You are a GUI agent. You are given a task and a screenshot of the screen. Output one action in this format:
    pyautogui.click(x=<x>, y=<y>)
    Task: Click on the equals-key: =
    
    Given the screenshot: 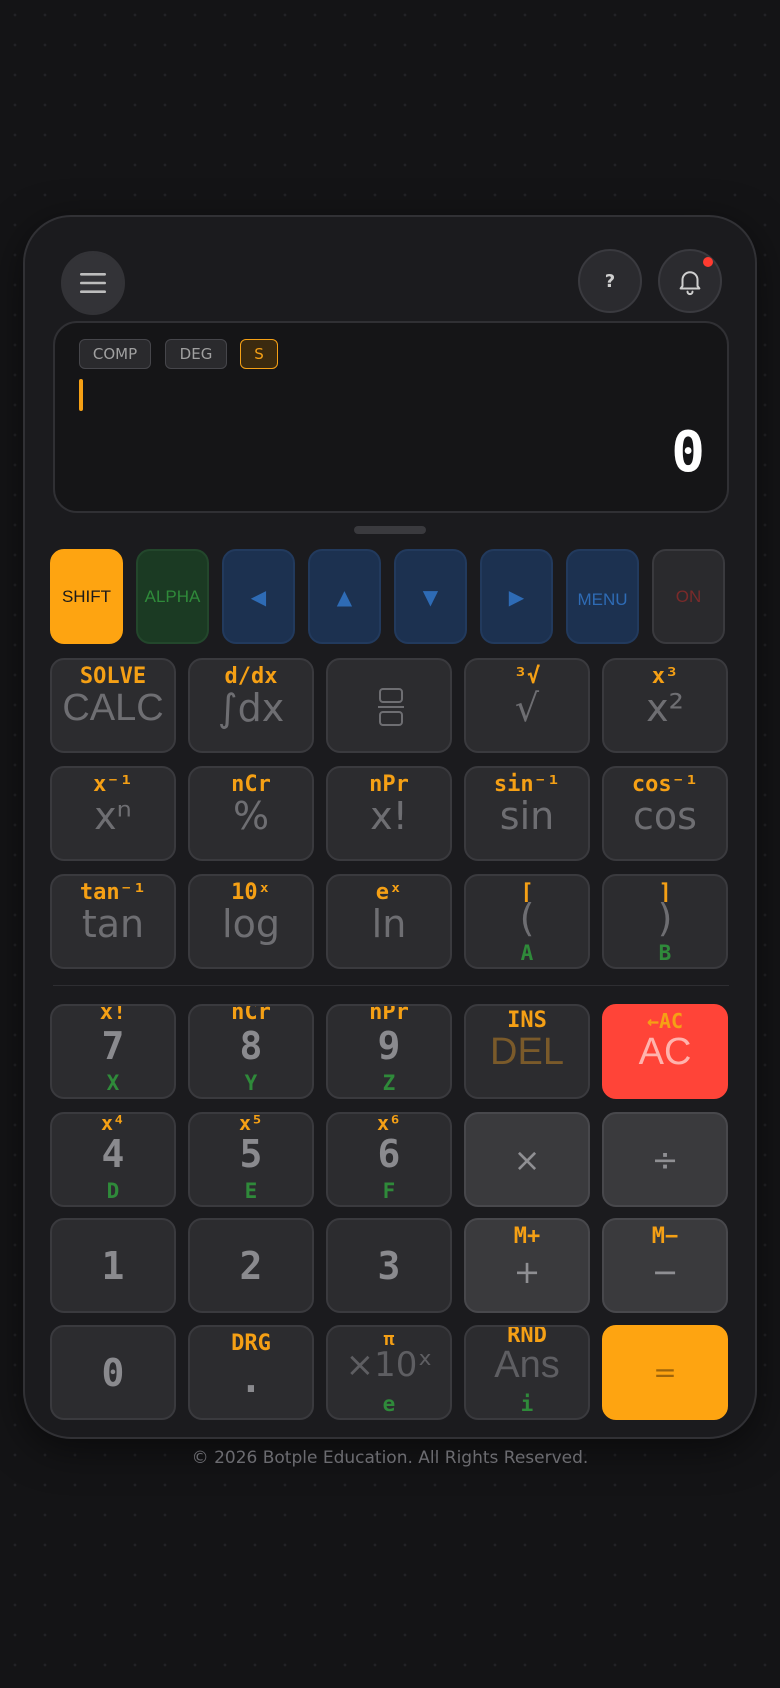 What is the action you would take?
    pyautogui.click(x=665, y=1372)
    